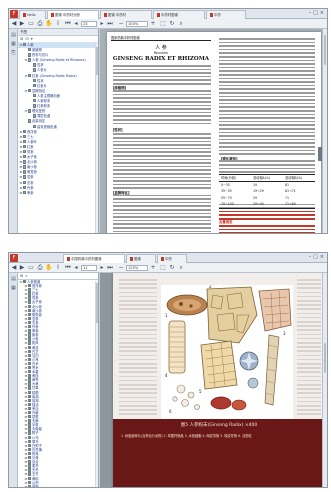 Image resolution: width=331 pixels, height=492 pixels. Describe the element at coordinates (137, 24) in the screenshot. I see `zoom-field: 100%` at that location.